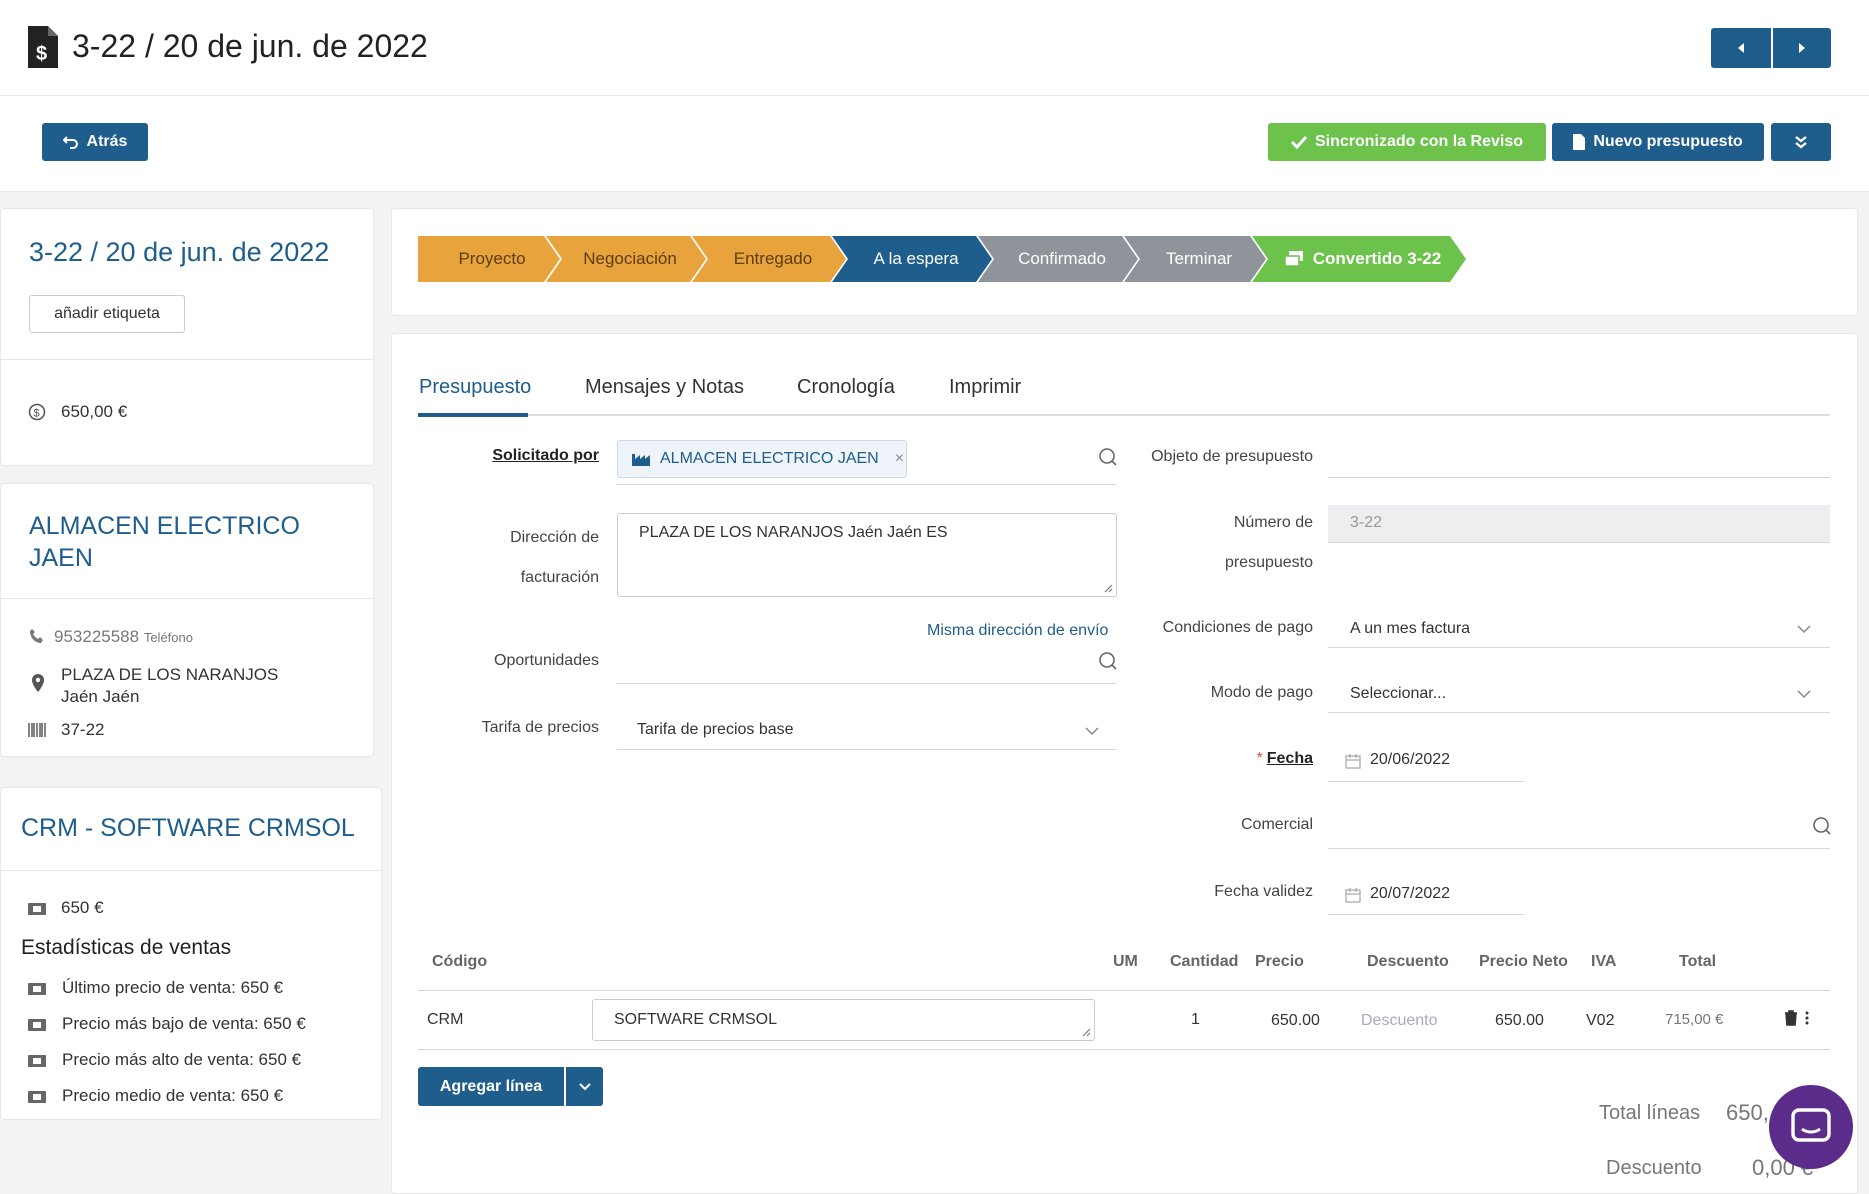 The image size is (1869, 1194). What do you see at coordinates (179, 252) in the screenshot?
I see `summary-title: 3-22 / 20 de jun. de 2022` at bounding box center [179, 252].